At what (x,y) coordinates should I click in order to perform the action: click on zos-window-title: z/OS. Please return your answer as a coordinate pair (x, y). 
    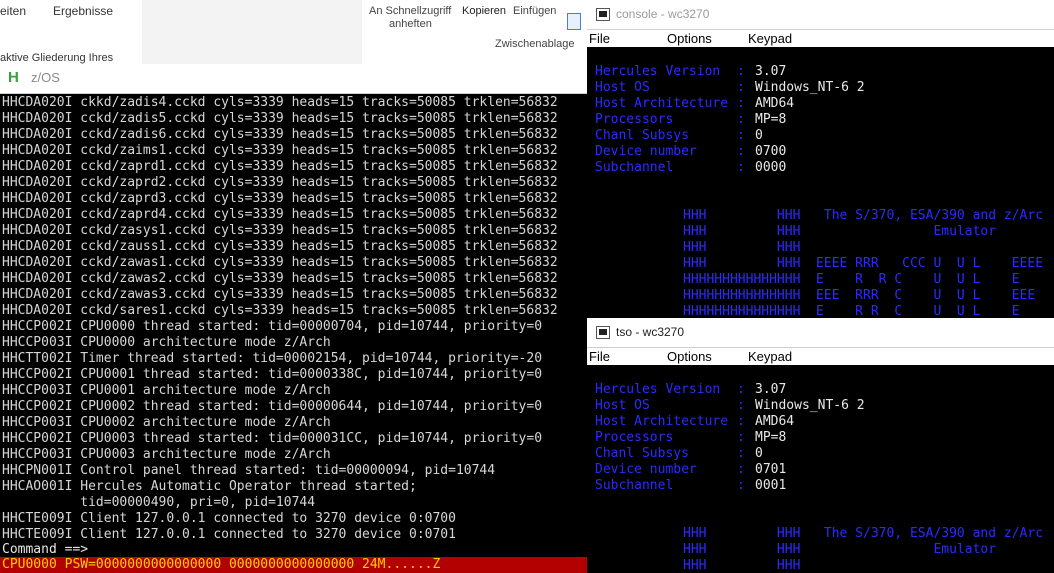
    Looking at the image, I should click on (45, 77).